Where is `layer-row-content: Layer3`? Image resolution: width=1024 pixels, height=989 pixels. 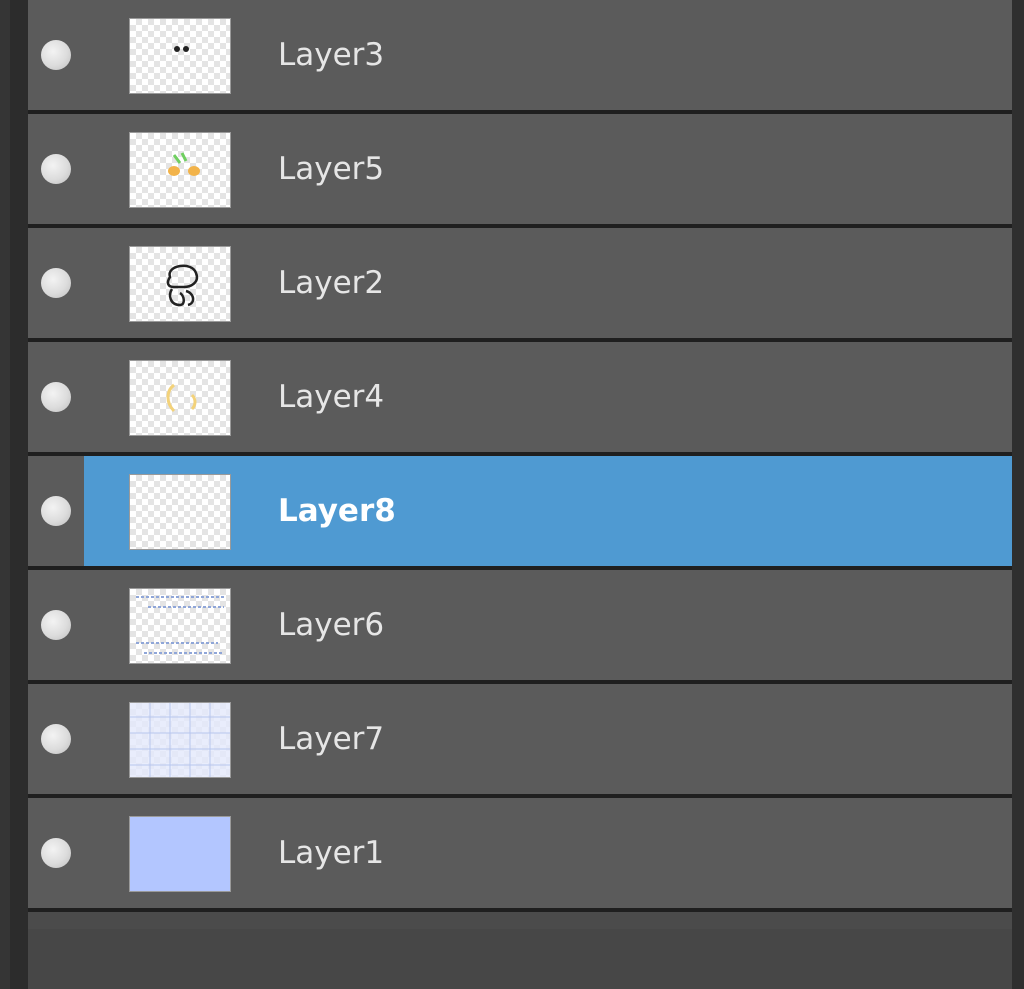
layer-row-content: Layer3 is located at coordinates (548, 55).